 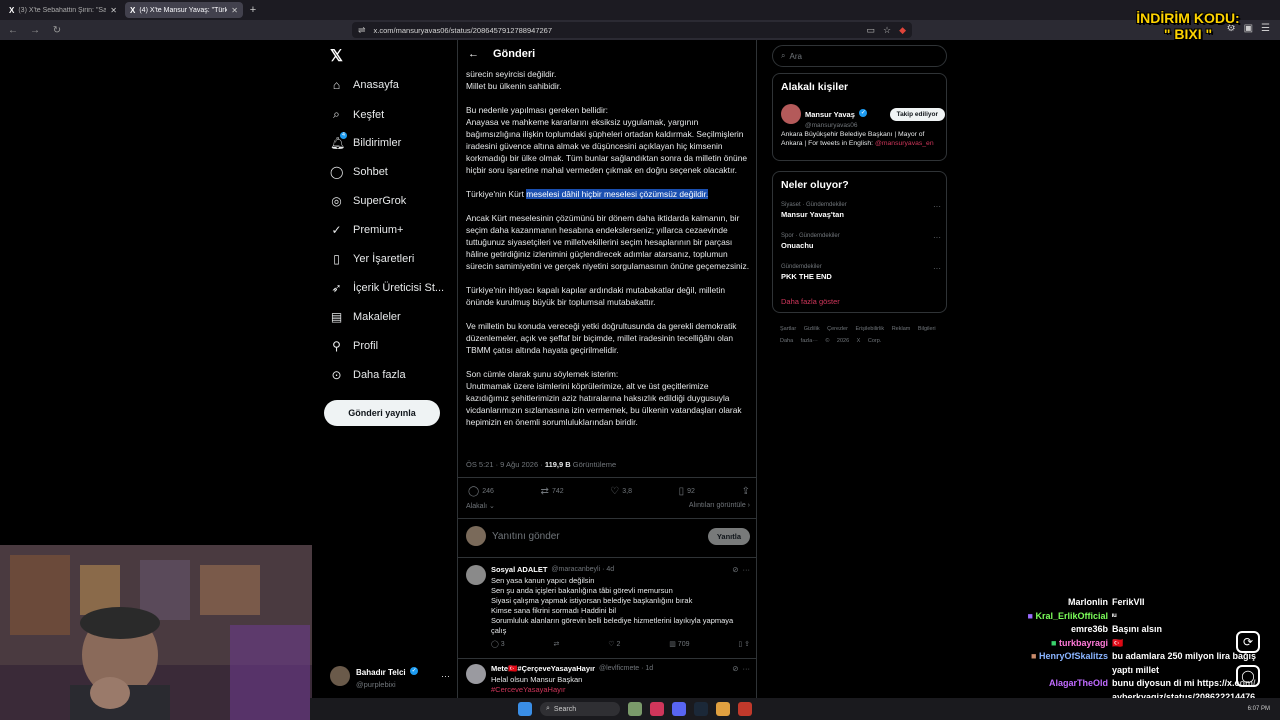 I want to click on bookmark-icon: ▯, so click(x=681, y=491).